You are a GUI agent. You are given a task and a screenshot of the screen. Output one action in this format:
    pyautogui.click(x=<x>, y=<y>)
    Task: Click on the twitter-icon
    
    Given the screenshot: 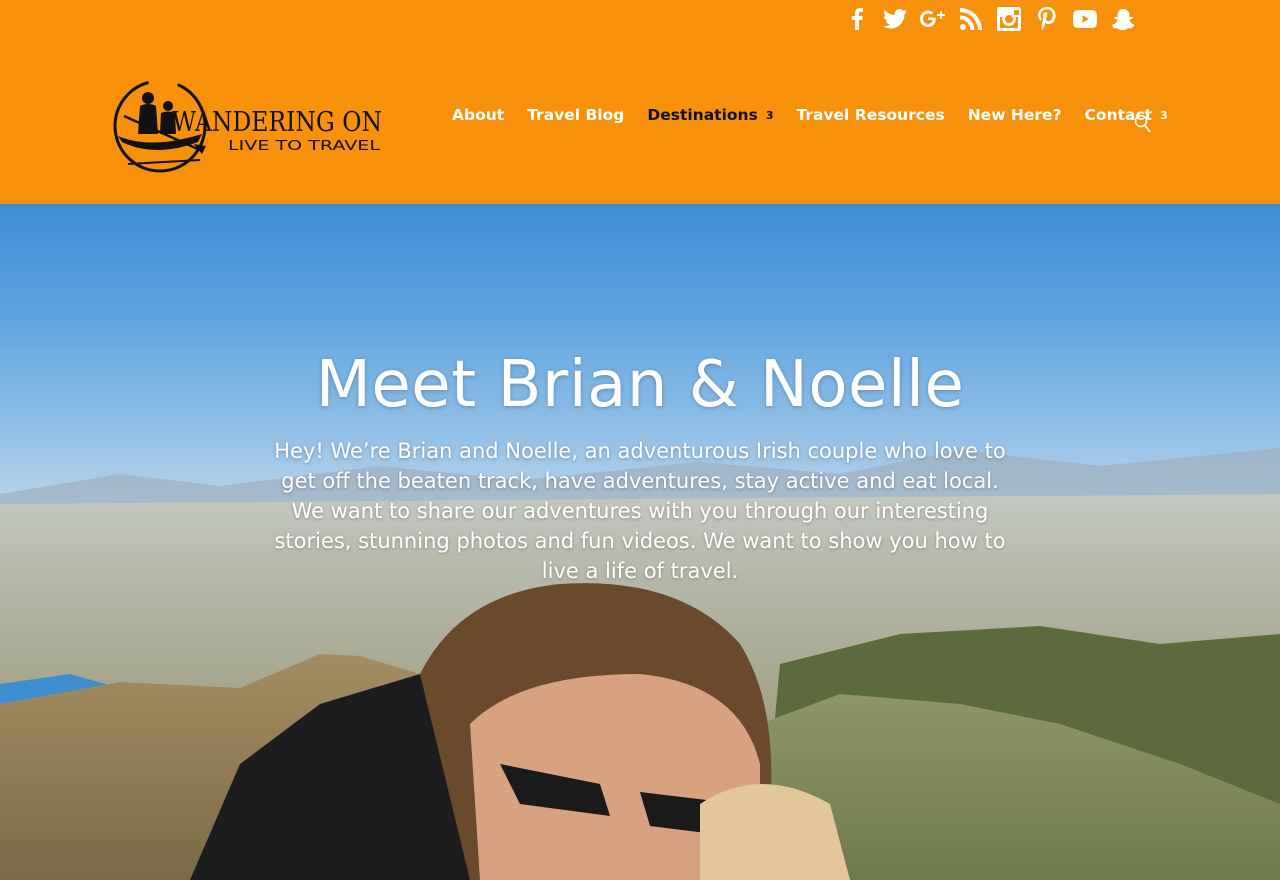 What is the action you would take?
    pyautogui.click(x=895, y=19)
    